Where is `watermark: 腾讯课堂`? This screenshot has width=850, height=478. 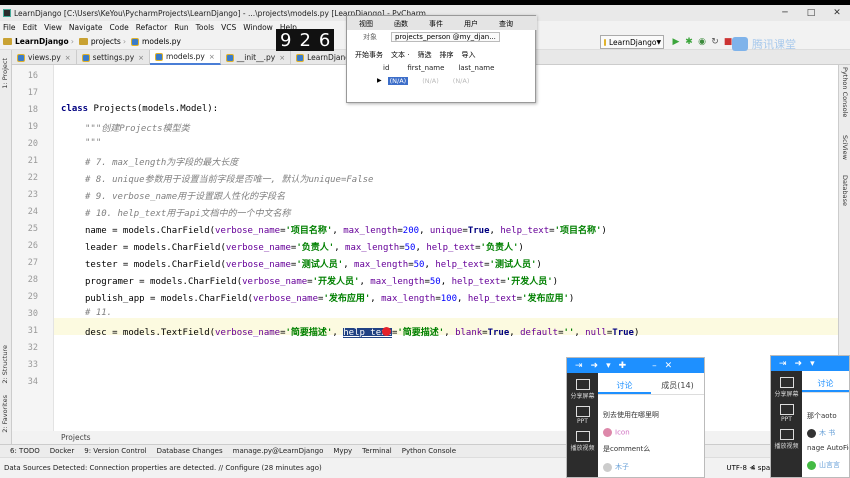
watermark: 腾讯课堂 is located at coordinates (780, 44).